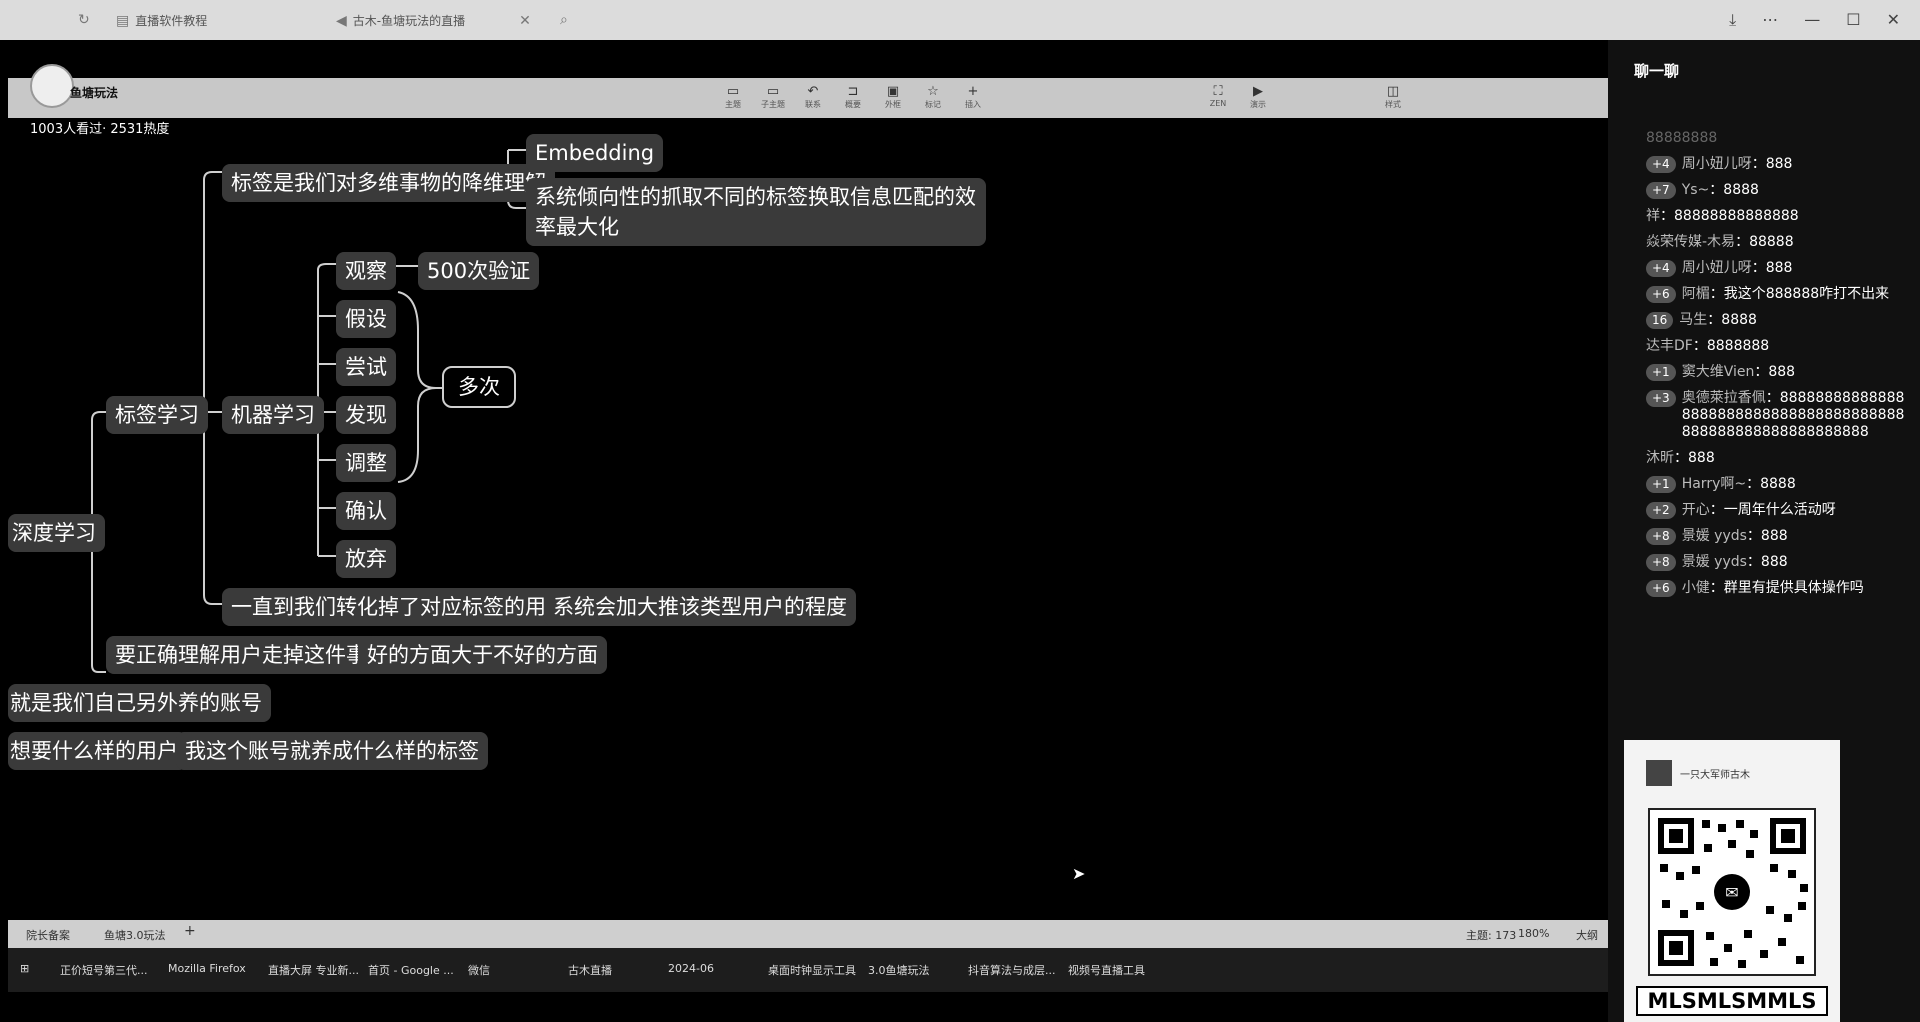  What do you see at coordinates (1218, 96) in the screenshot?
I see `toolbar-zen: ⛶ ZEN` at bounding box center [1218, 96].